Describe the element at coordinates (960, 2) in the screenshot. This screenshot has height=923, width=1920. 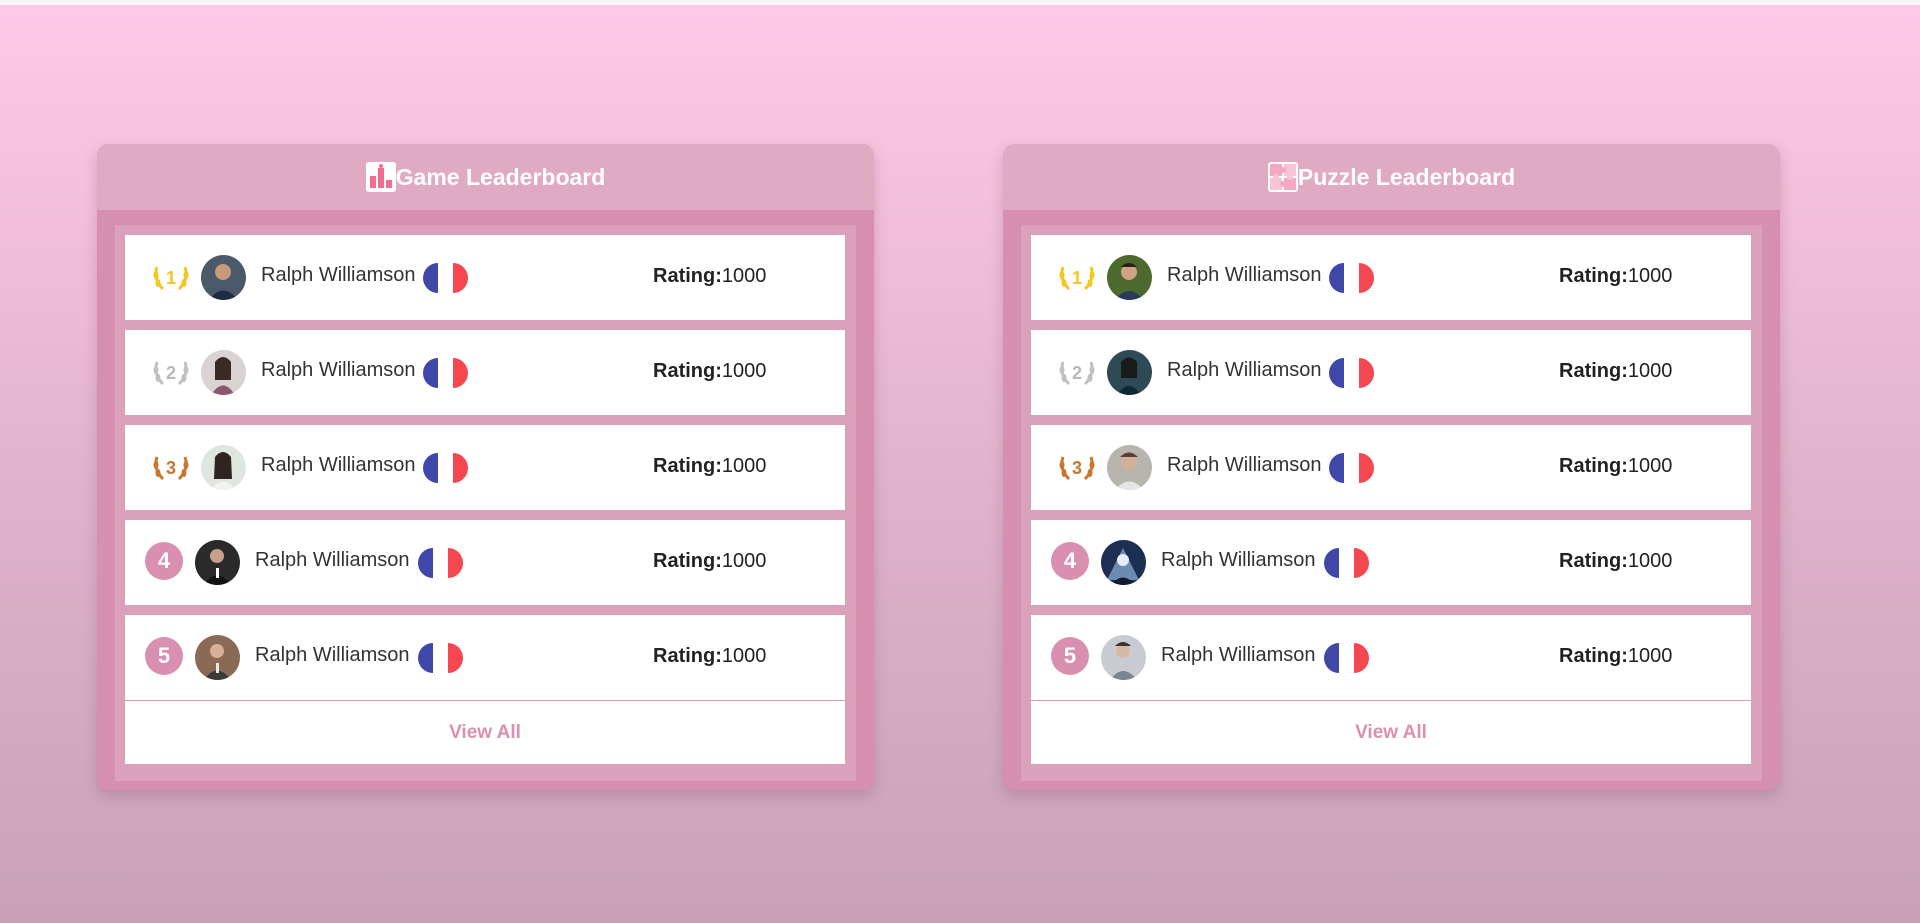
I see `top-divider` at that location.